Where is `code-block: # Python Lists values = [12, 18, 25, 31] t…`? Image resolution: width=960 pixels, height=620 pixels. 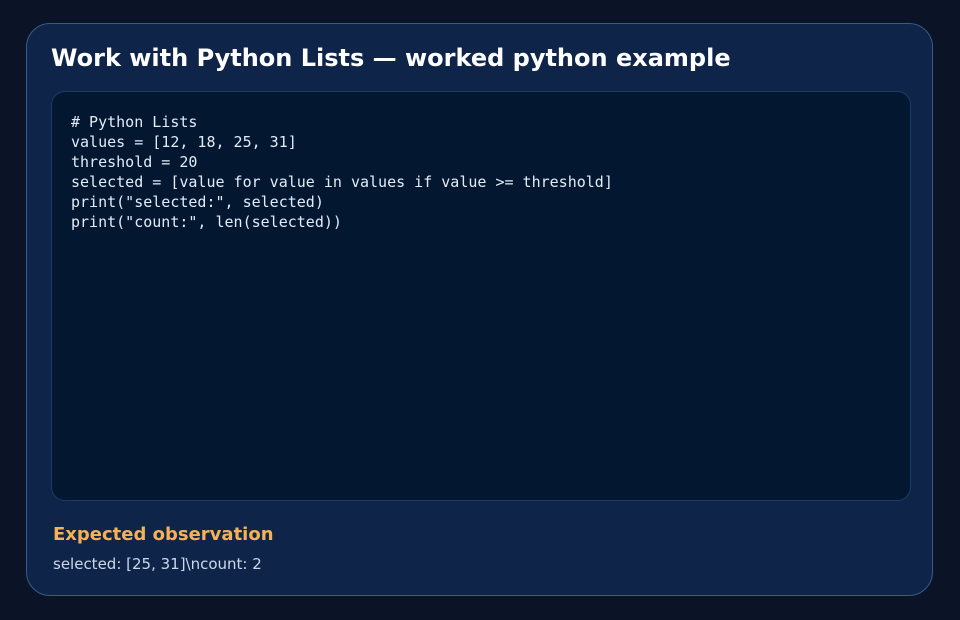 code-block: # Python Lists values = [12, 18, 25, 31] t… is located at coordinates (342, 172).